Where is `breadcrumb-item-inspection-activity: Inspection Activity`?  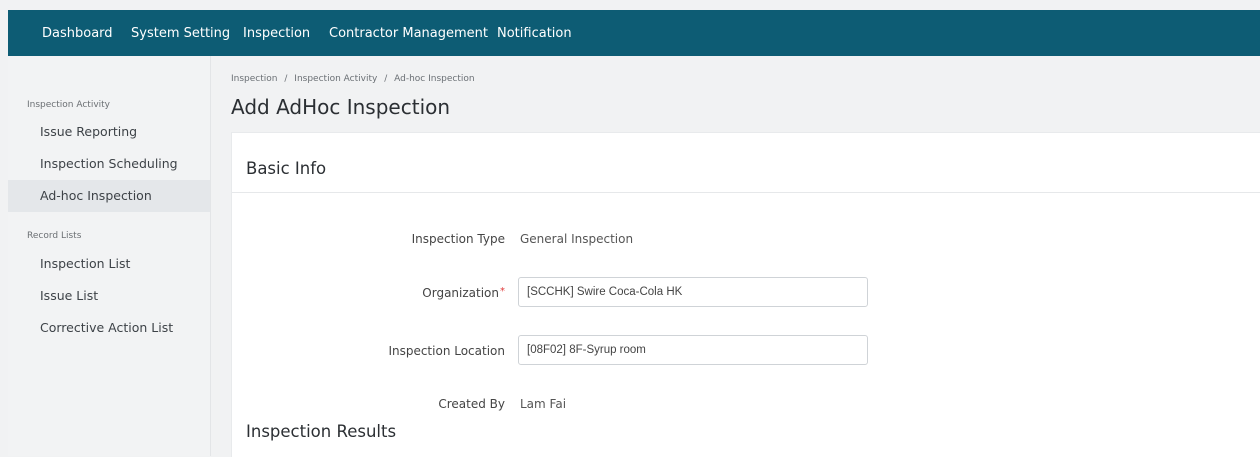
breadcrumb-item-inspection-activity: Inspection Activity is located at coordinates (335, 79).